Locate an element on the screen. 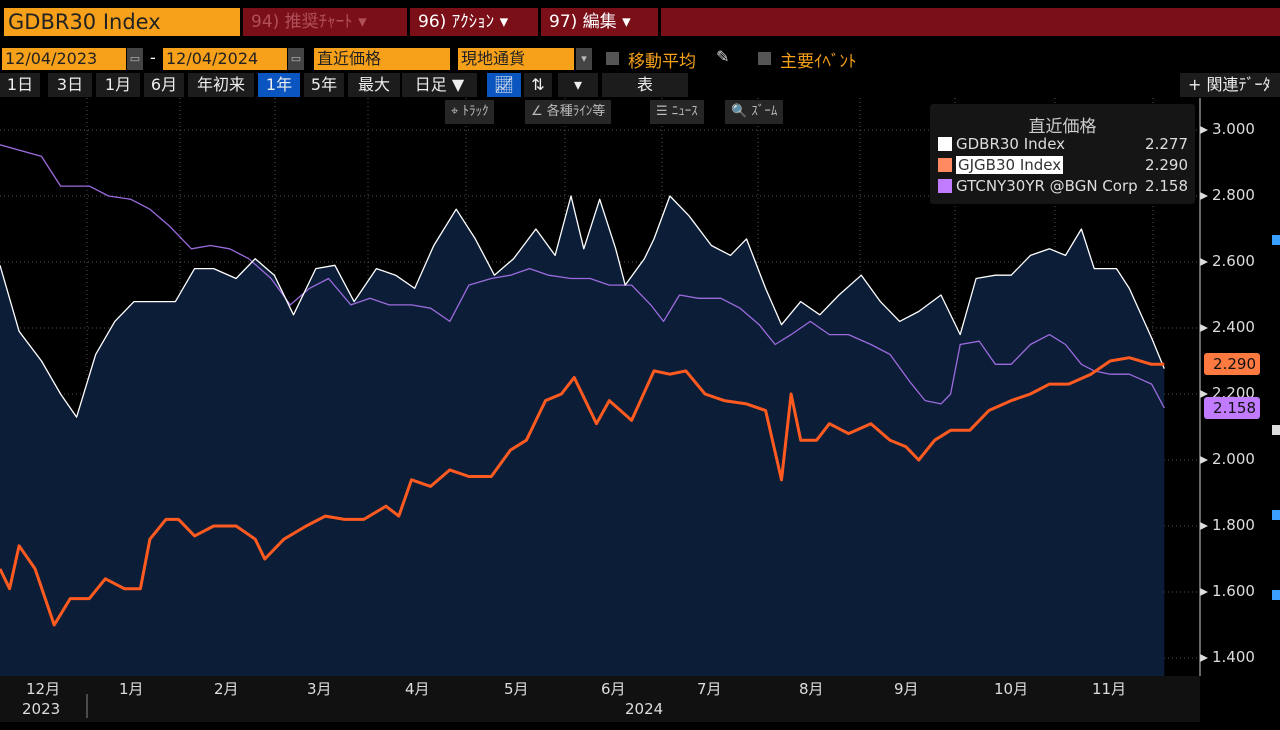  events-checkbox is located at coordinates (764, 58).